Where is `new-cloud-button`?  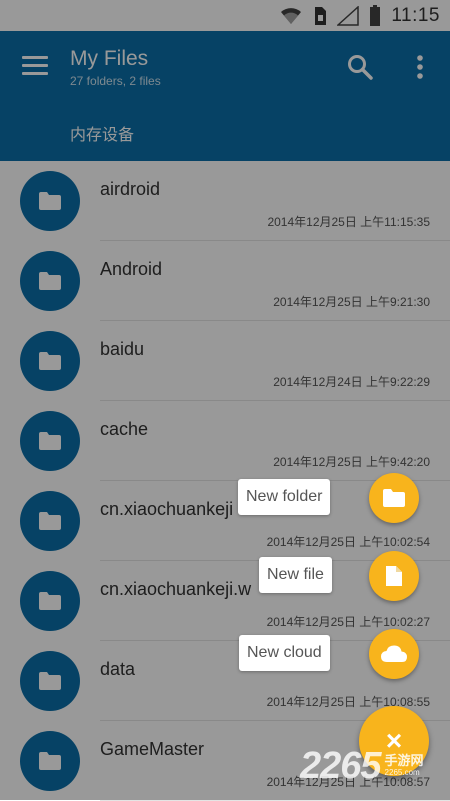 new-cloud-button is located at coordinates (394, 654).